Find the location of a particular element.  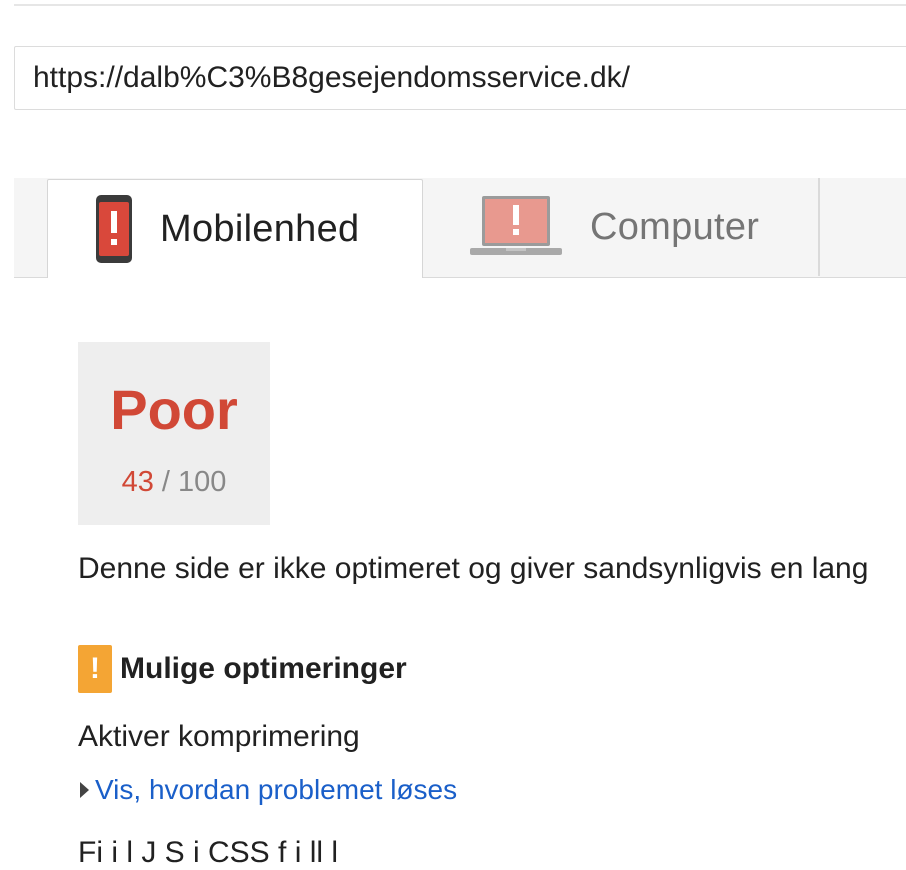

section-heading: ! Mulige optimeringer is located at coordinates (242, 669).